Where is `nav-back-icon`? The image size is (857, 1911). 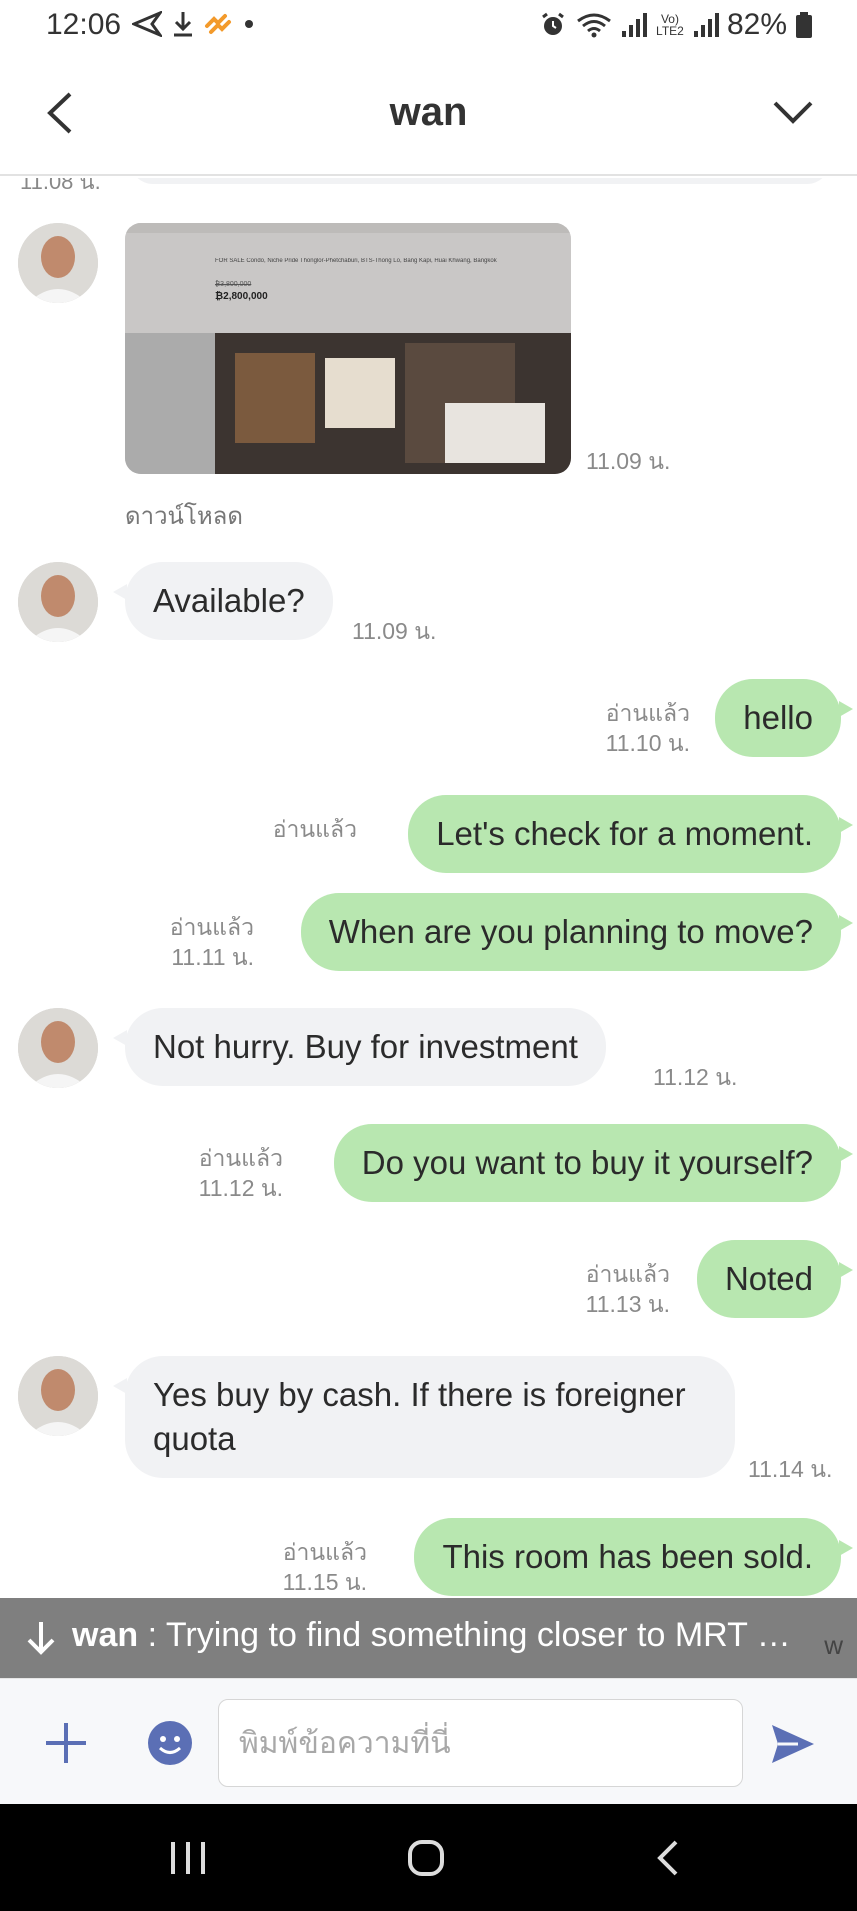 nav-back-icon is located at coordinates (667, 1858).